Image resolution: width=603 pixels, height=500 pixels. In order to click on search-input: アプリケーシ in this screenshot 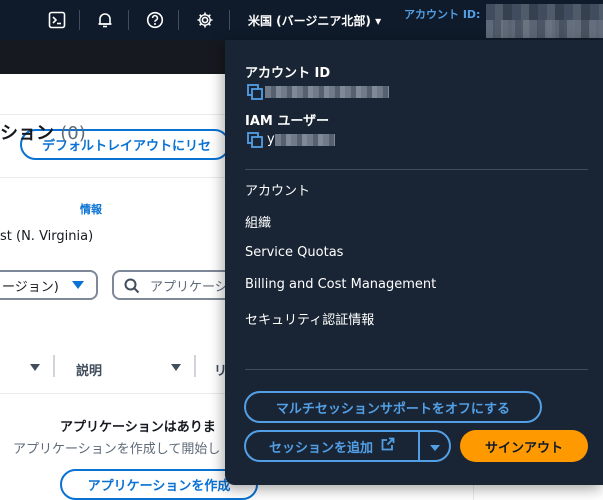, I will do `click(177, 285)`.